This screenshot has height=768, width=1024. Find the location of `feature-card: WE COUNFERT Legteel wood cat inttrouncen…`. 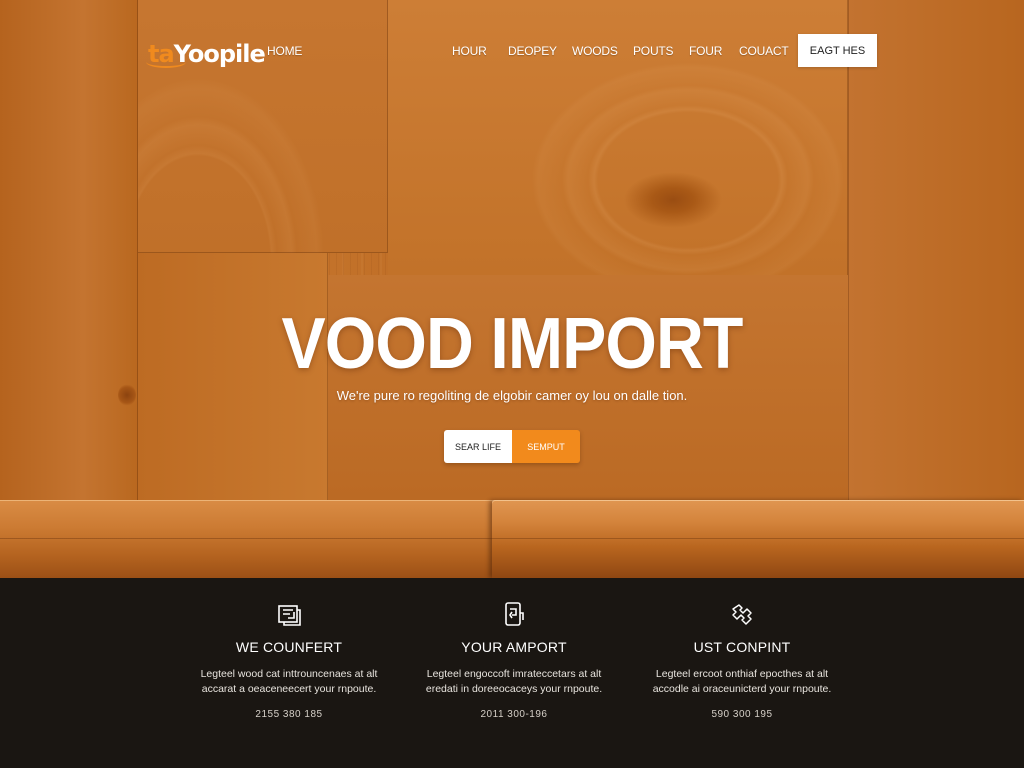

feature-card: WE COUNFERT Legteel wood cat inttrouncen… is located at coordinates (289, 660).